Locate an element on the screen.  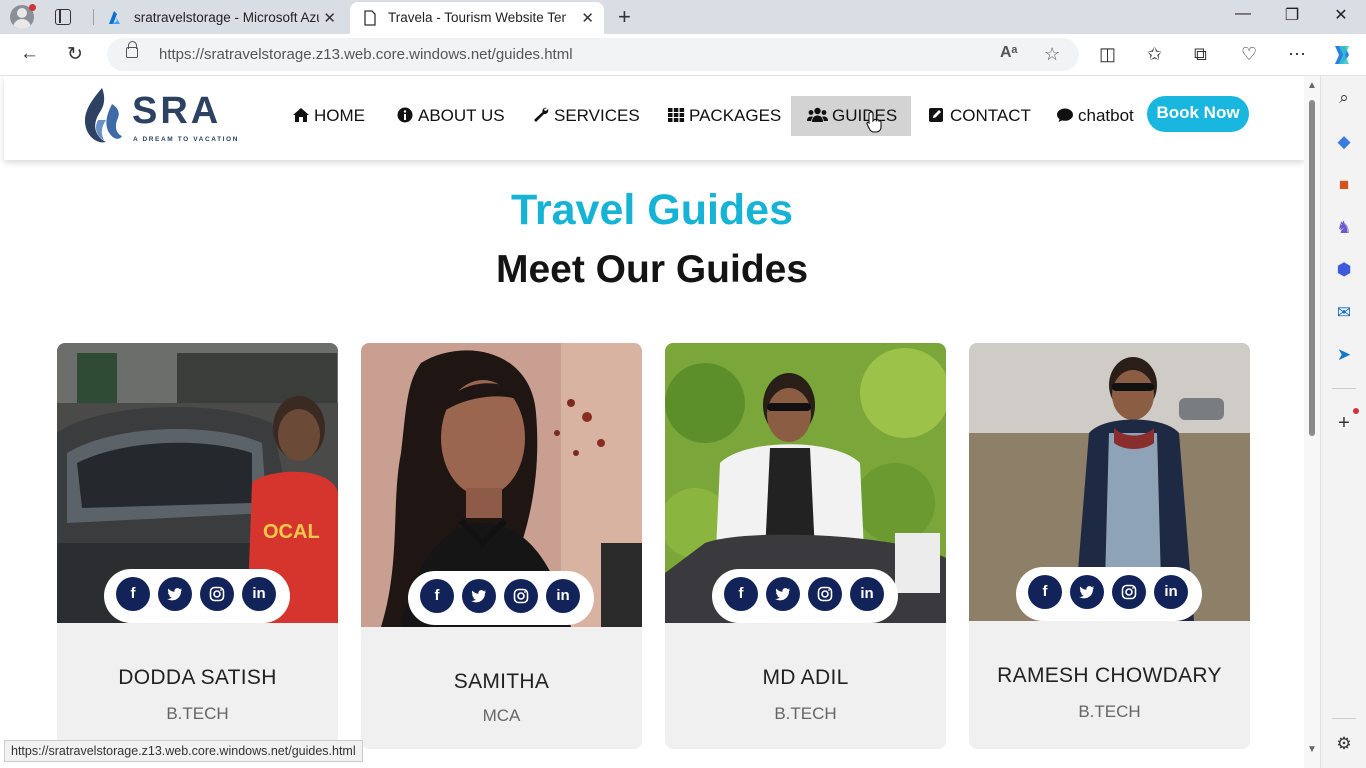
lock-icon is located at coordinates (132, 49).